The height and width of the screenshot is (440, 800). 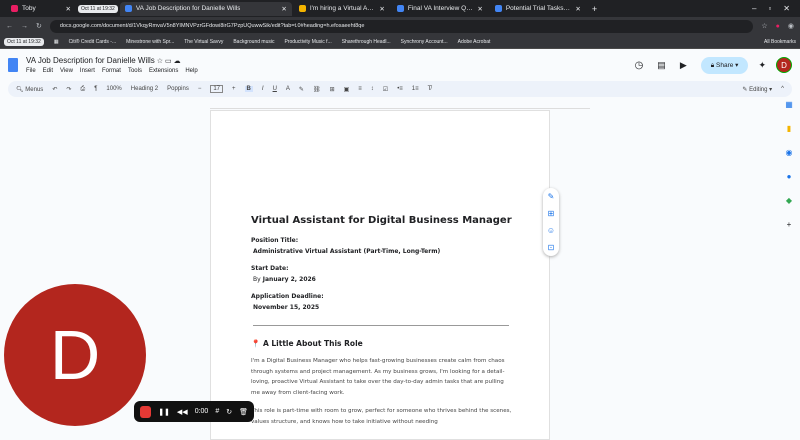 What do you see at coordinates (113, 89) in the screenshot?
I see `zoom-select: 100%` at bounding box center [113, 89].